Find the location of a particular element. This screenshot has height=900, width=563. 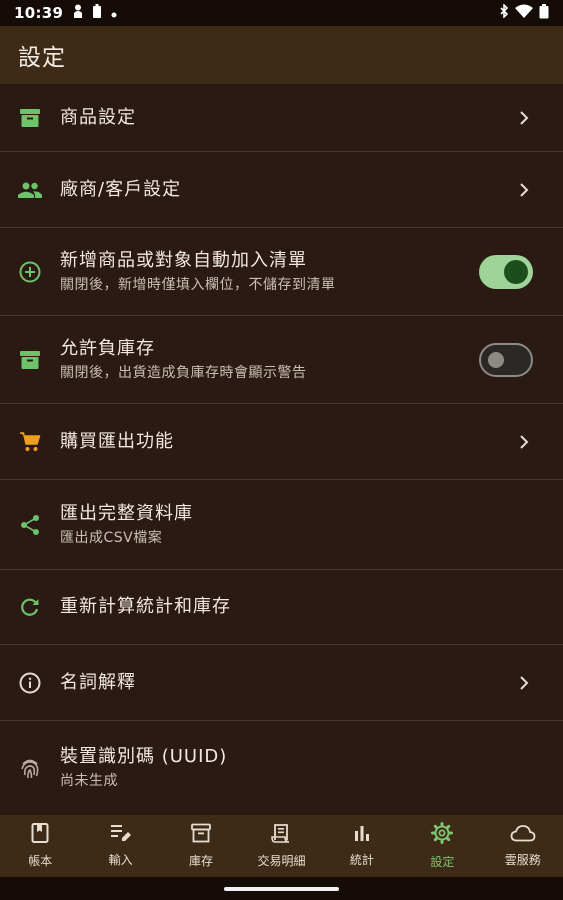

add-circle-icon is located at coordinates (30, 272).